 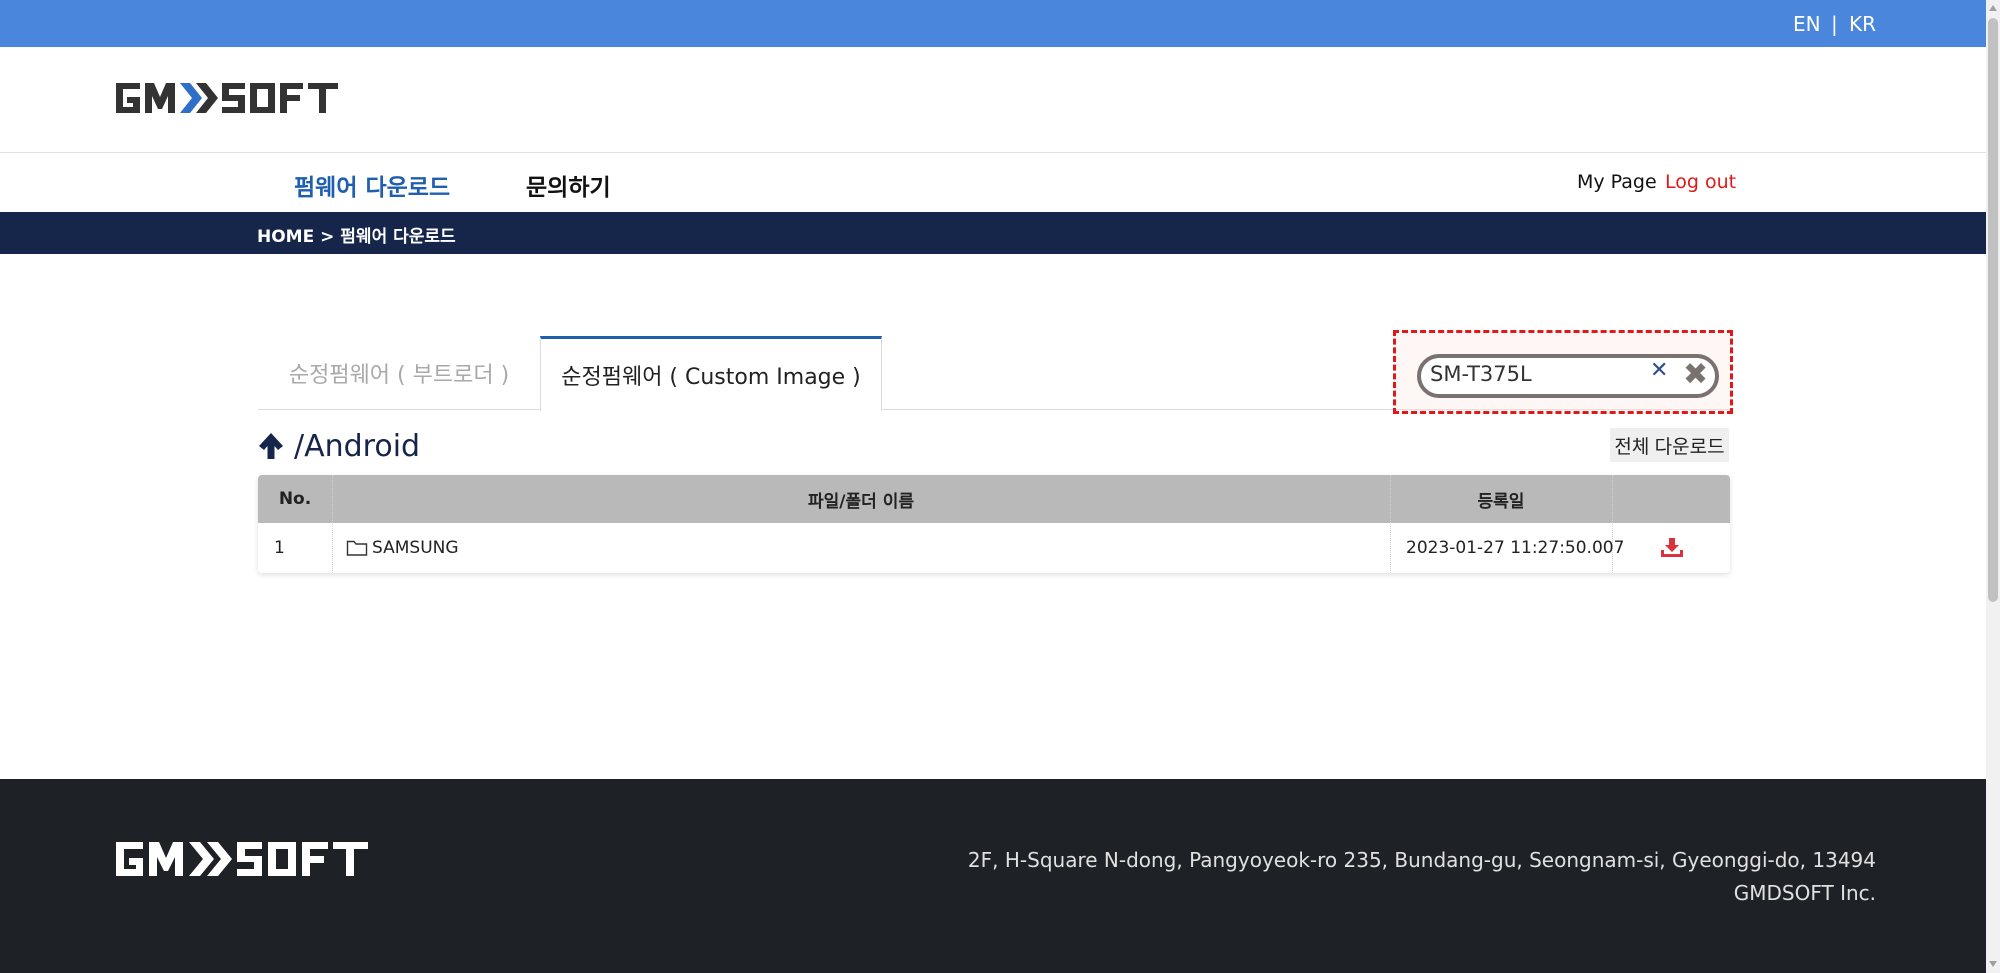 What do you see at coordinates (227, 98) in the screenshot?
I see `gmdsoft-logo` at bounding box center [227, 98].